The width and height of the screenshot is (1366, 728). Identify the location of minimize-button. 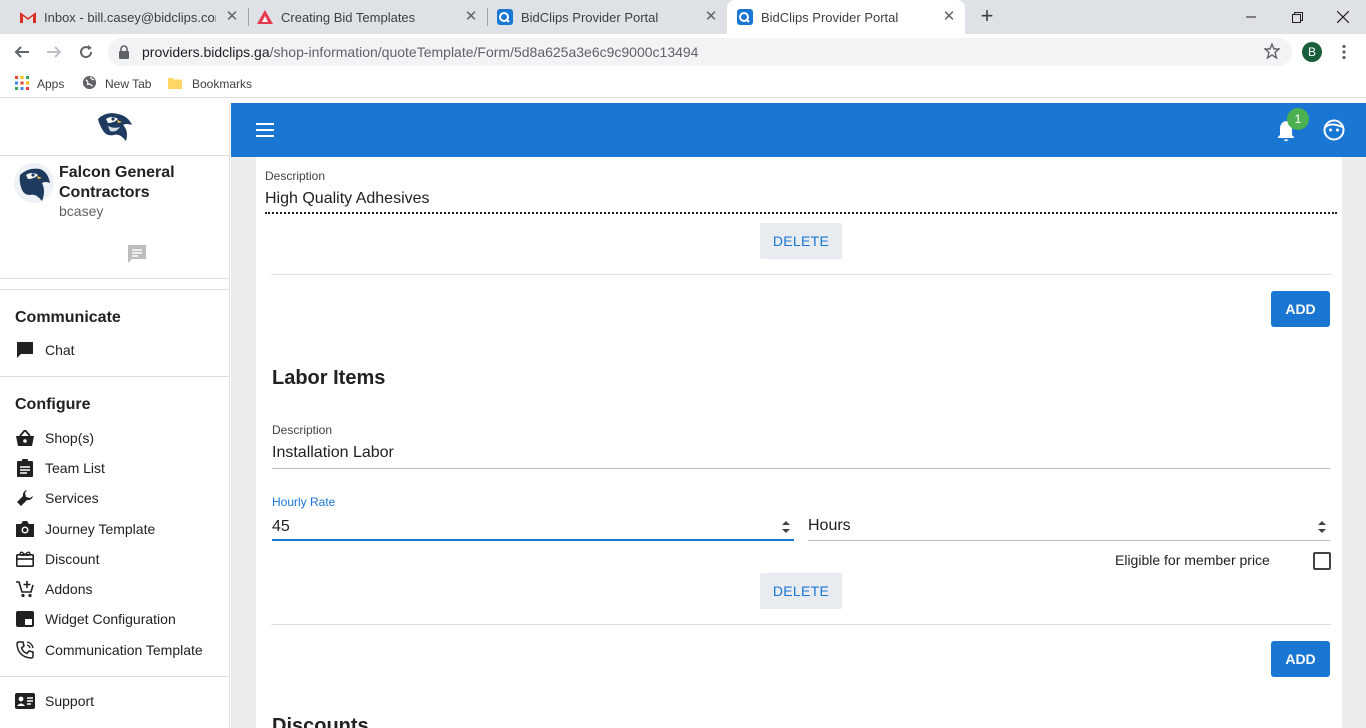
(1251, 17).